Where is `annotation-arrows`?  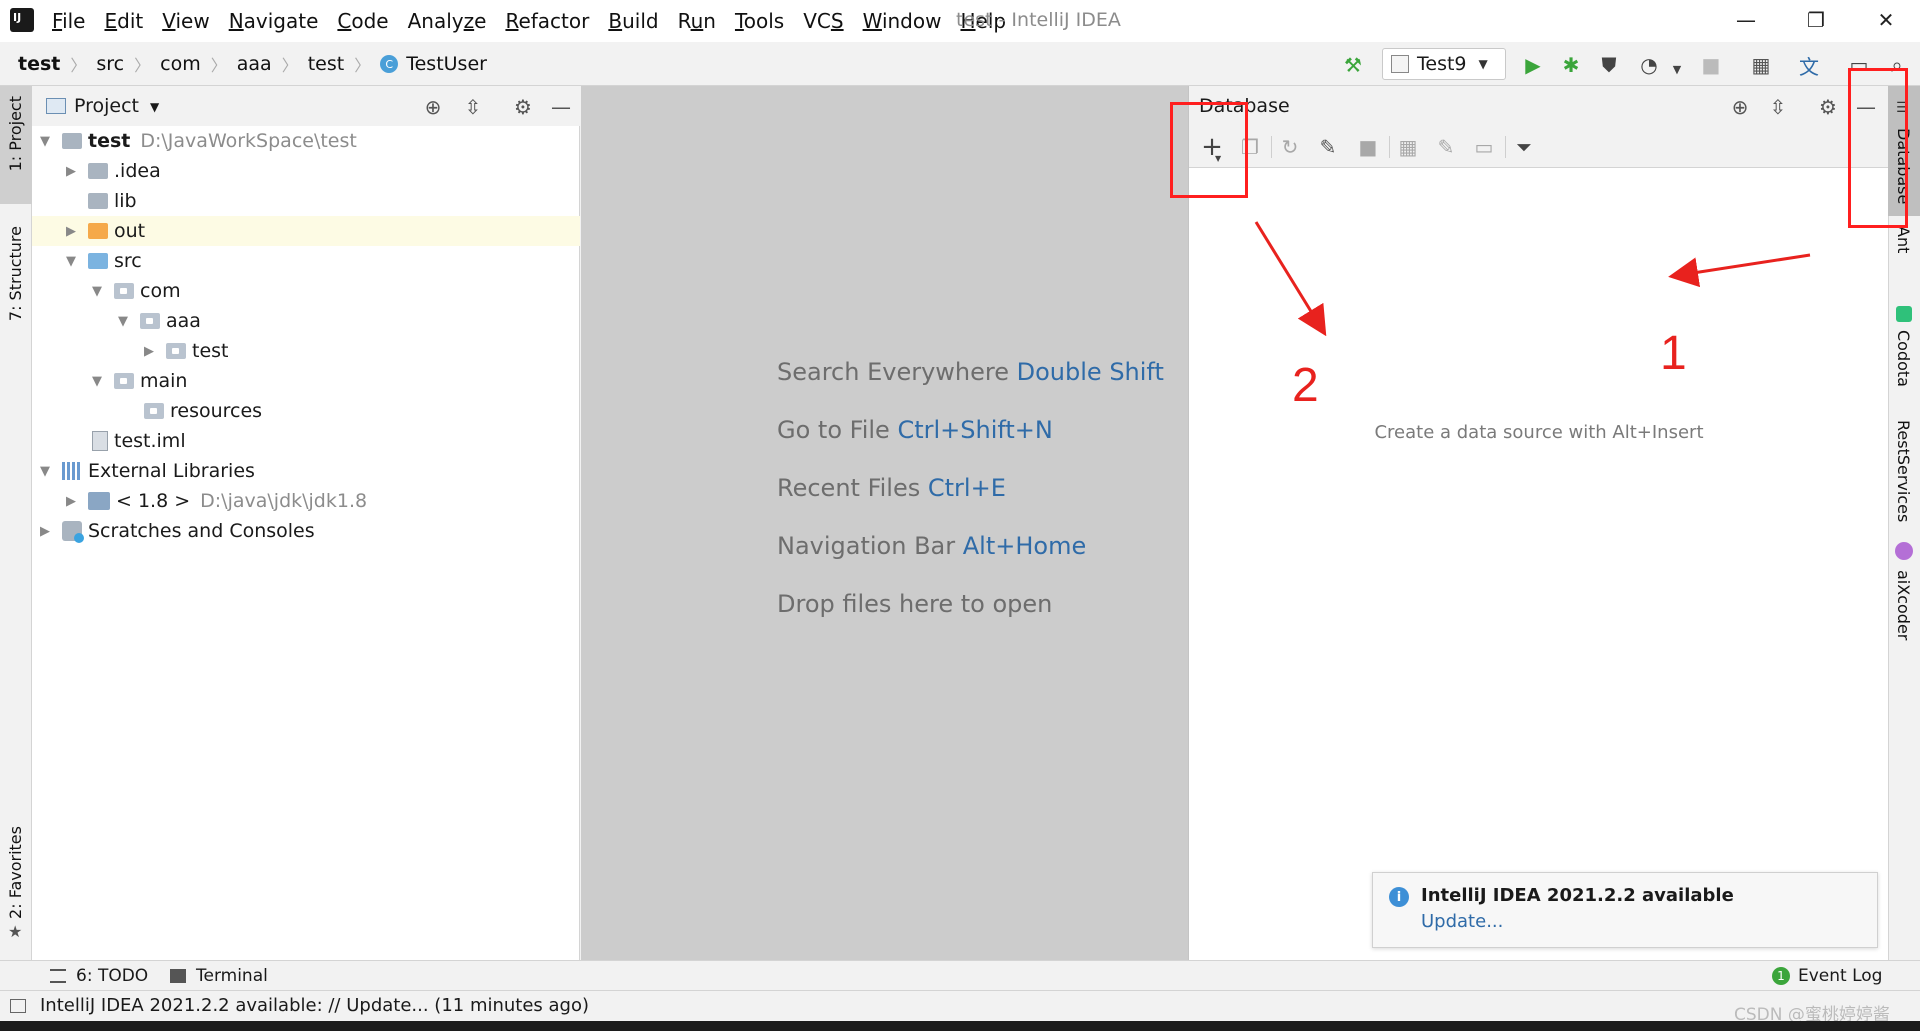 annotation-arrows is located at coordinates (1532, 279).